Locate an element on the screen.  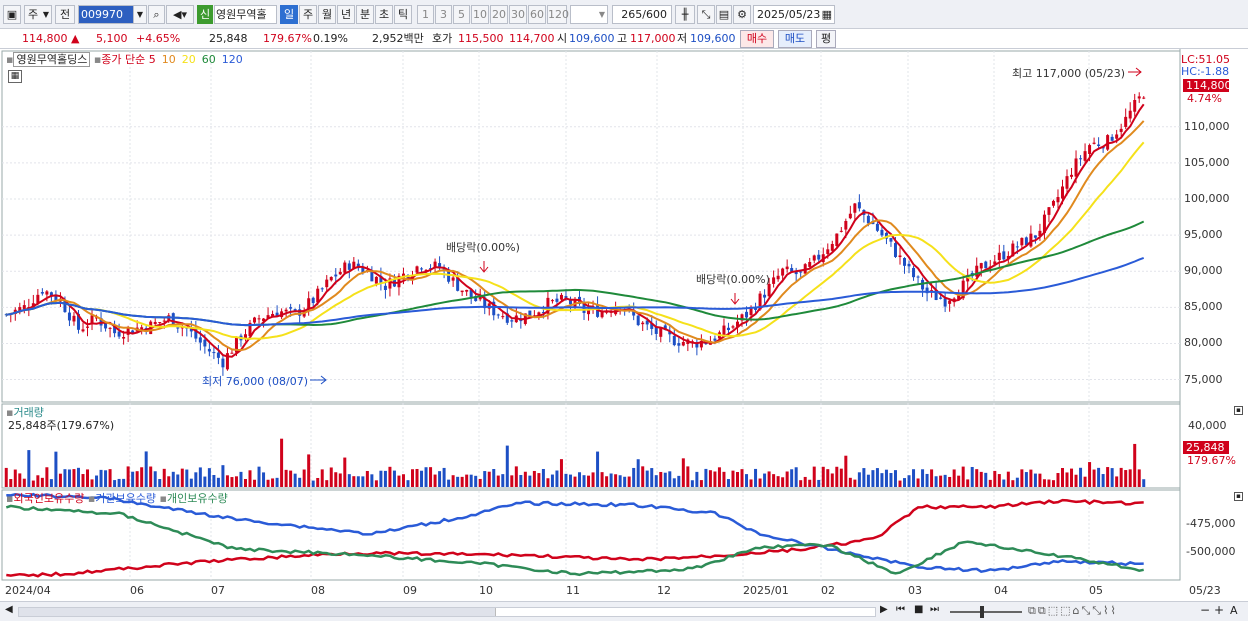
institution-legend: 기관보유수량 is located at coordinates (125, 498).